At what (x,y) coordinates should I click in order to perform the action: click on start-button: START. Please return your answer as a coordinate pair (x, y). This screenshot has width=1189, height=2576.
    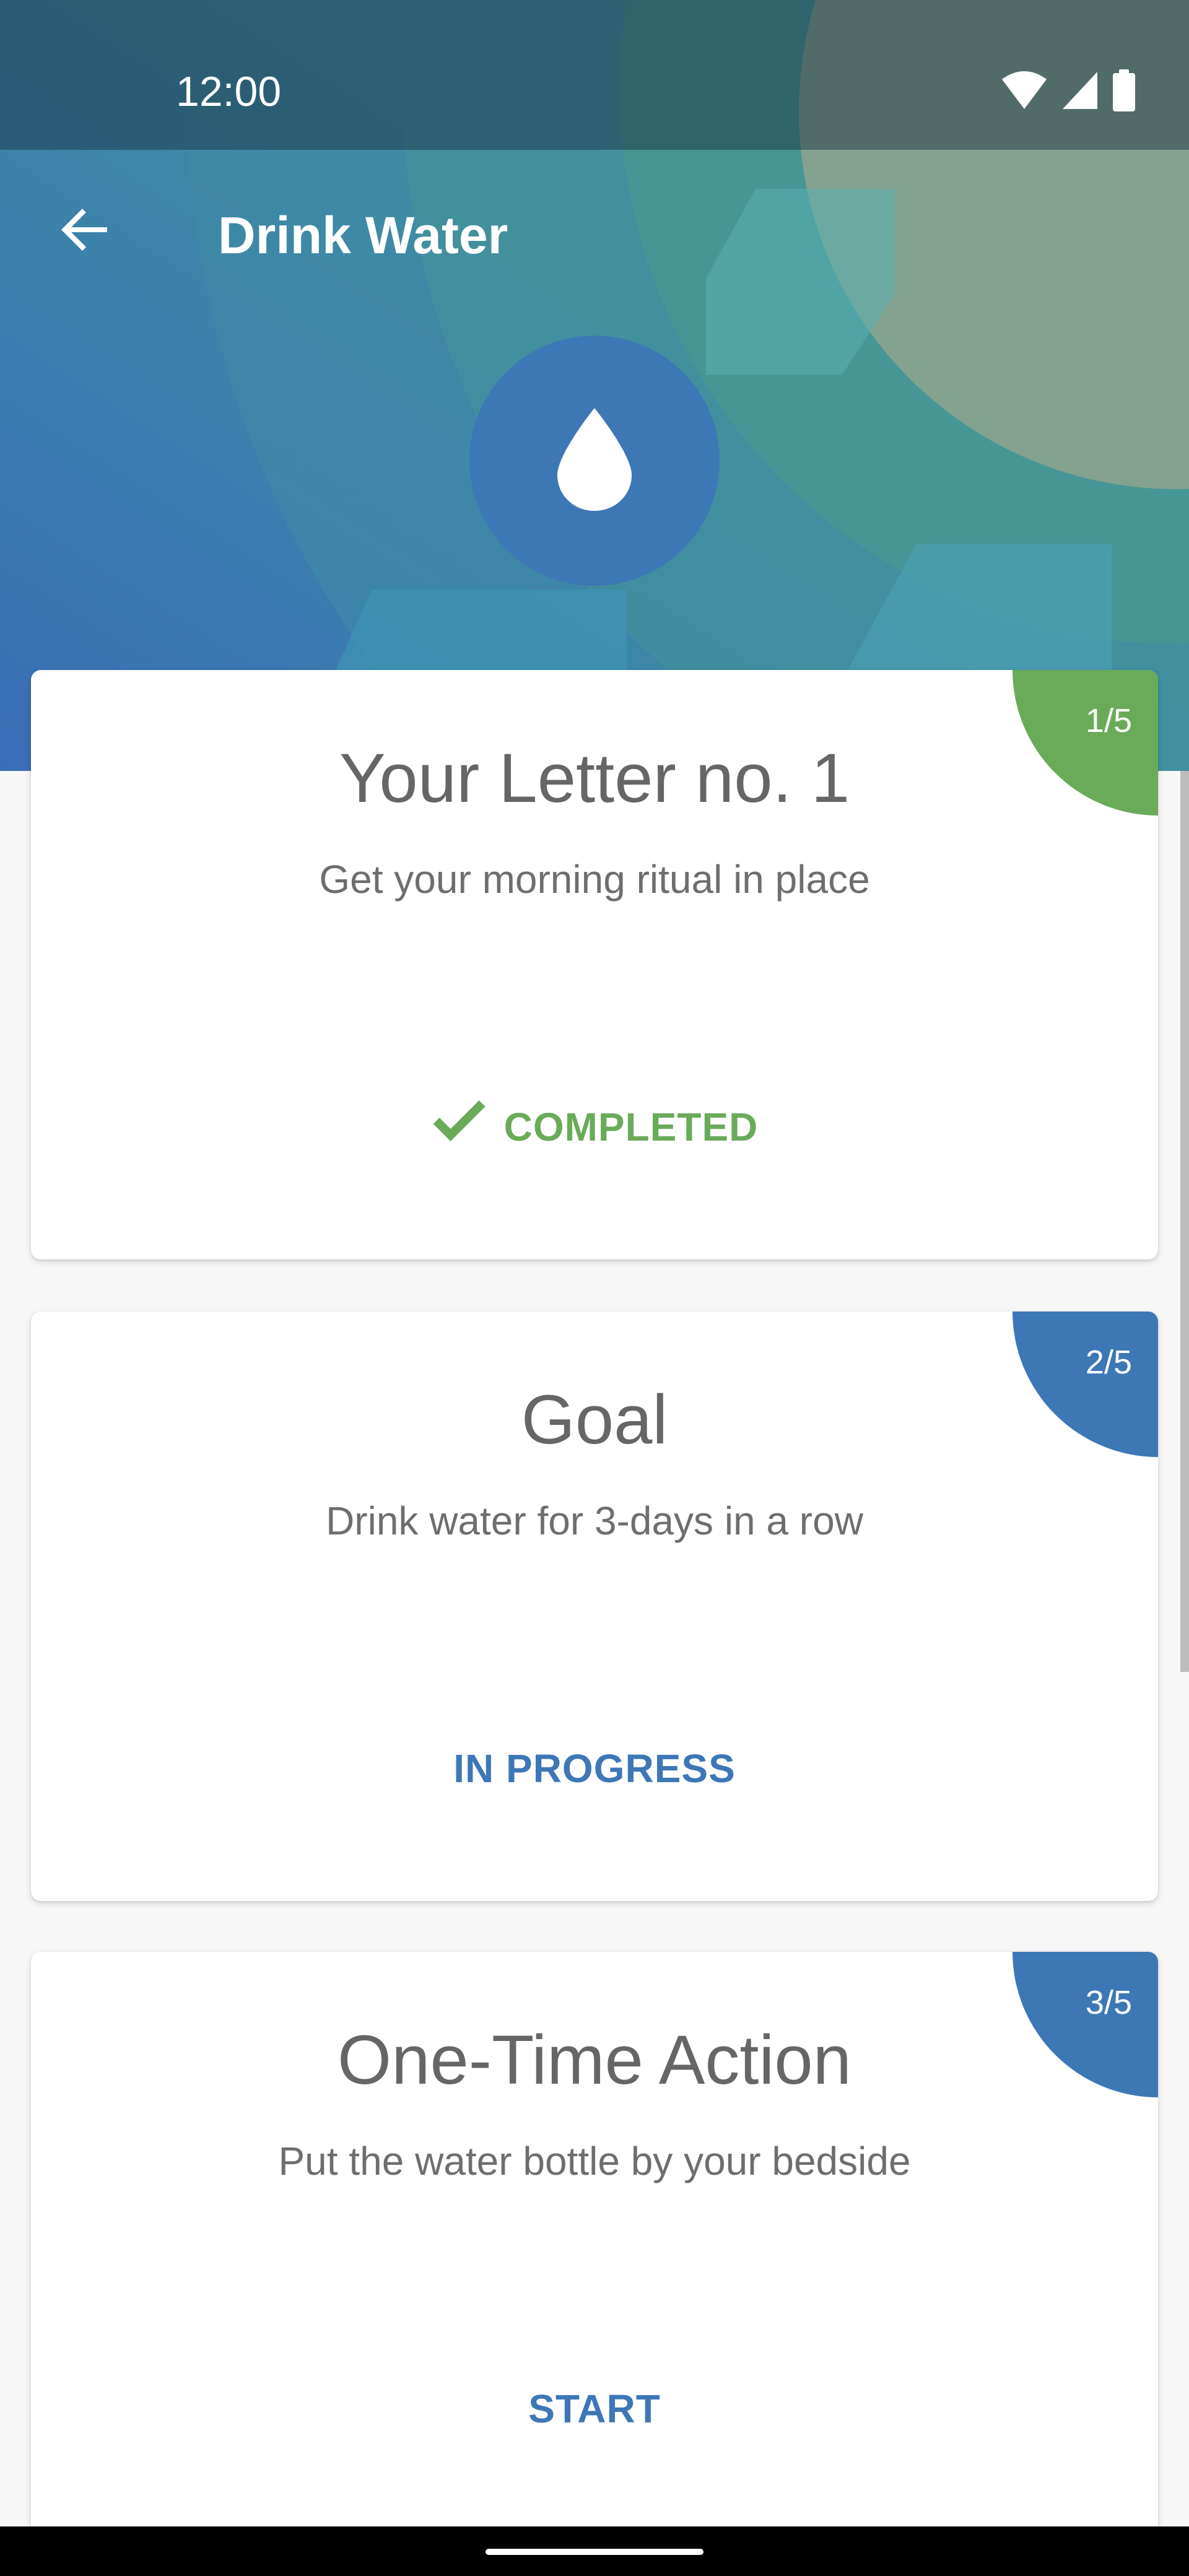
    Looking at the image, I should click on (594, 2409).